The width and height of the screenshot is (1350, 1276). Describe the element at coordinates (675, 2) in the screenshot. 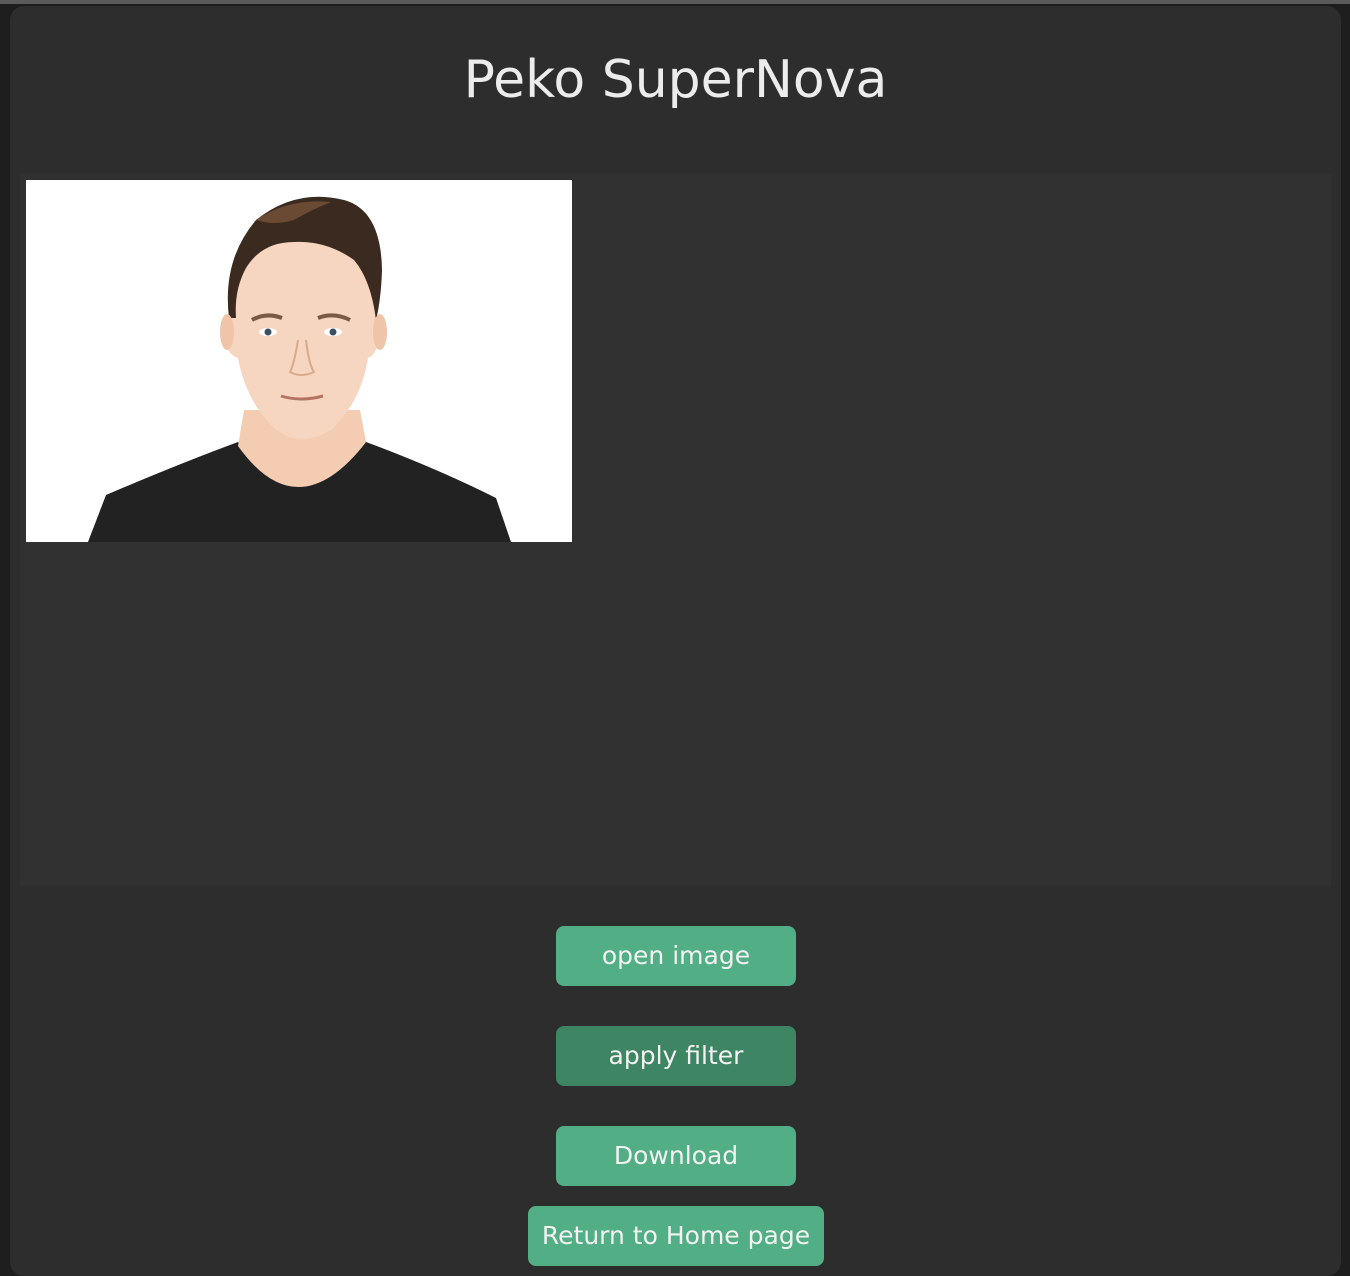

I see `window-top-edge` at that location.